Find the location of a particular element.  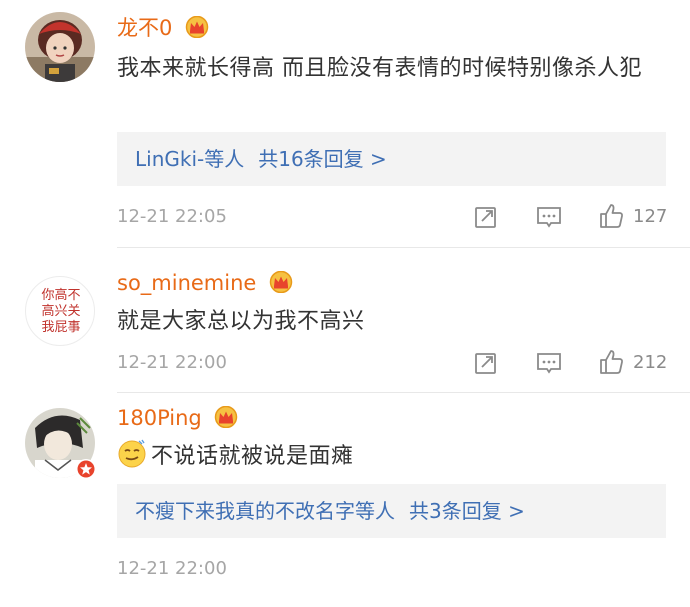

svg-text: 高兴关 is located at coordinates (60, 311).